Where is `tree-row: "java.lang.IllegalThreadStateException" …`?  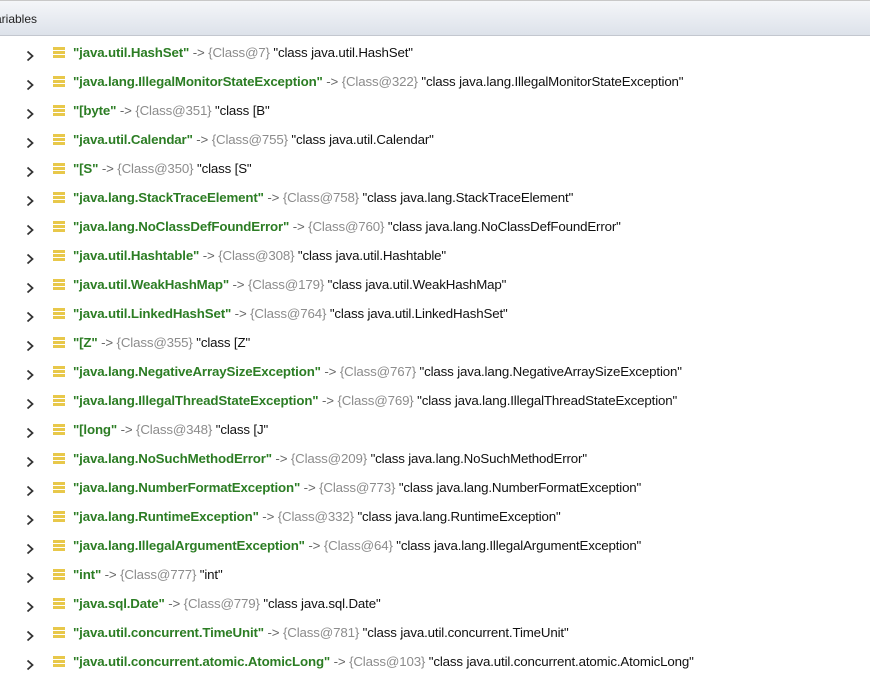
tree-row: "java.lang.IllegalThreadStateException" … is located at coordinates (435, 405).